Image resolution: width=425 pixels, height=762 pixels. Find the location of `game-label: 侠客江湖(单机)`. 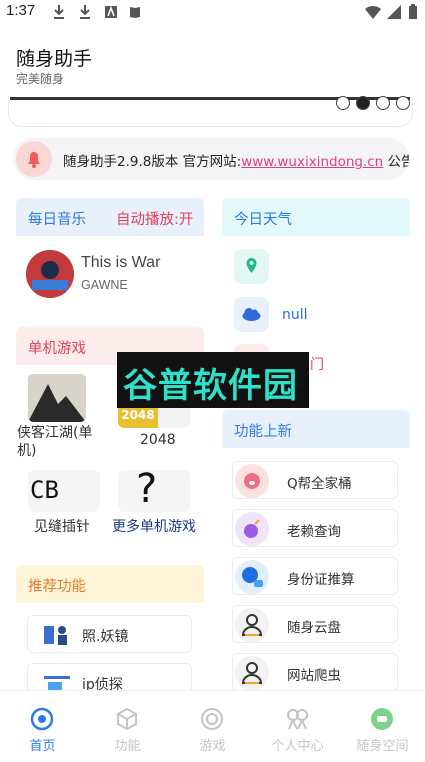

game-label: 侠客江湖(单机) is located at coordinates (59, 442).